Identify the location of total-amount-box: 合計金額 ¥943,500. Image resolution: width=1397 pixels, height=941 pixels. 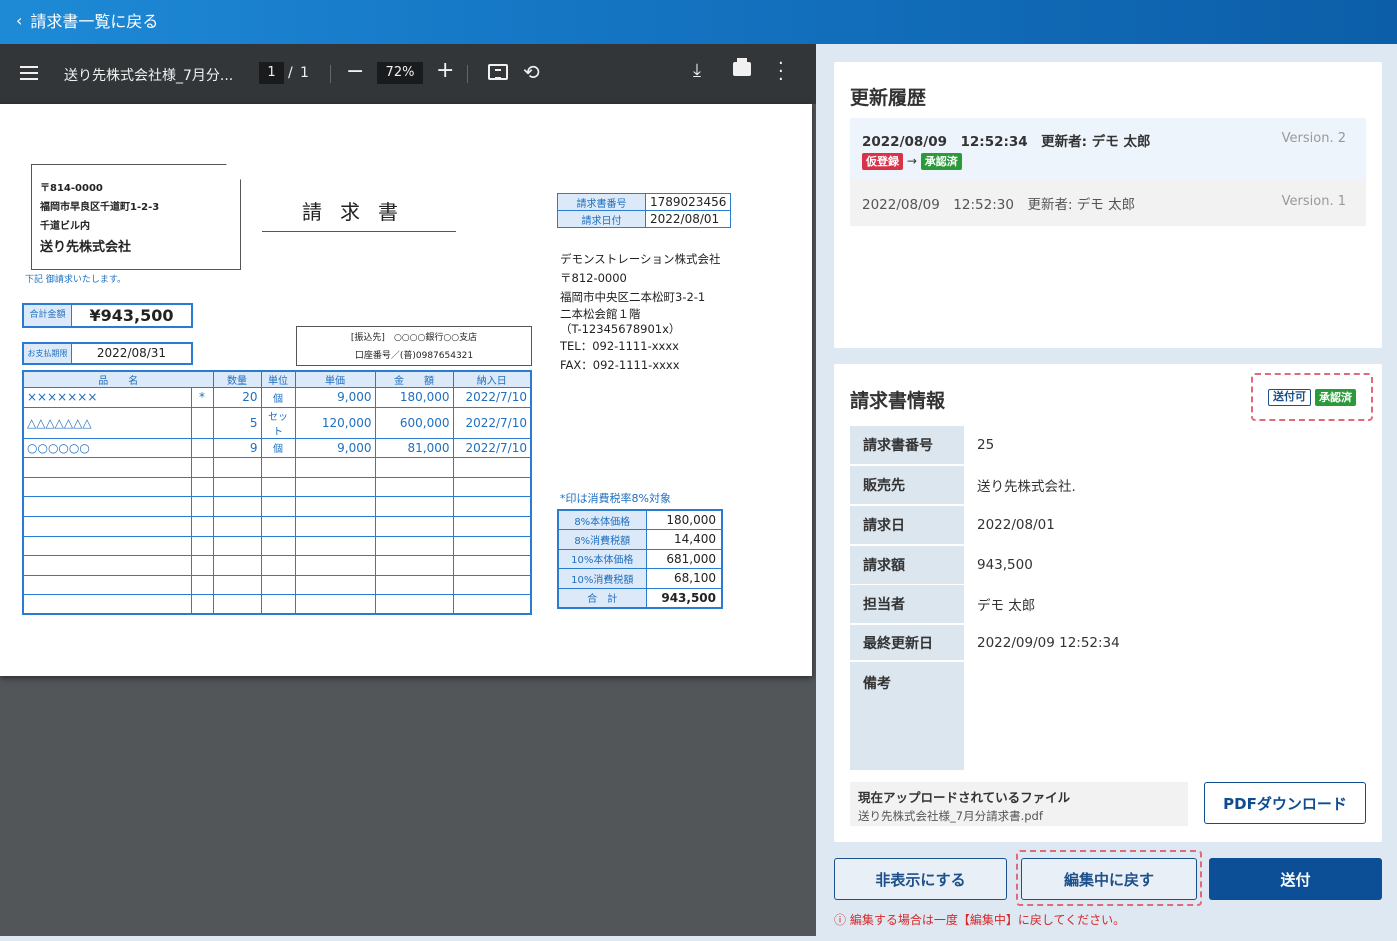
(107, 315).